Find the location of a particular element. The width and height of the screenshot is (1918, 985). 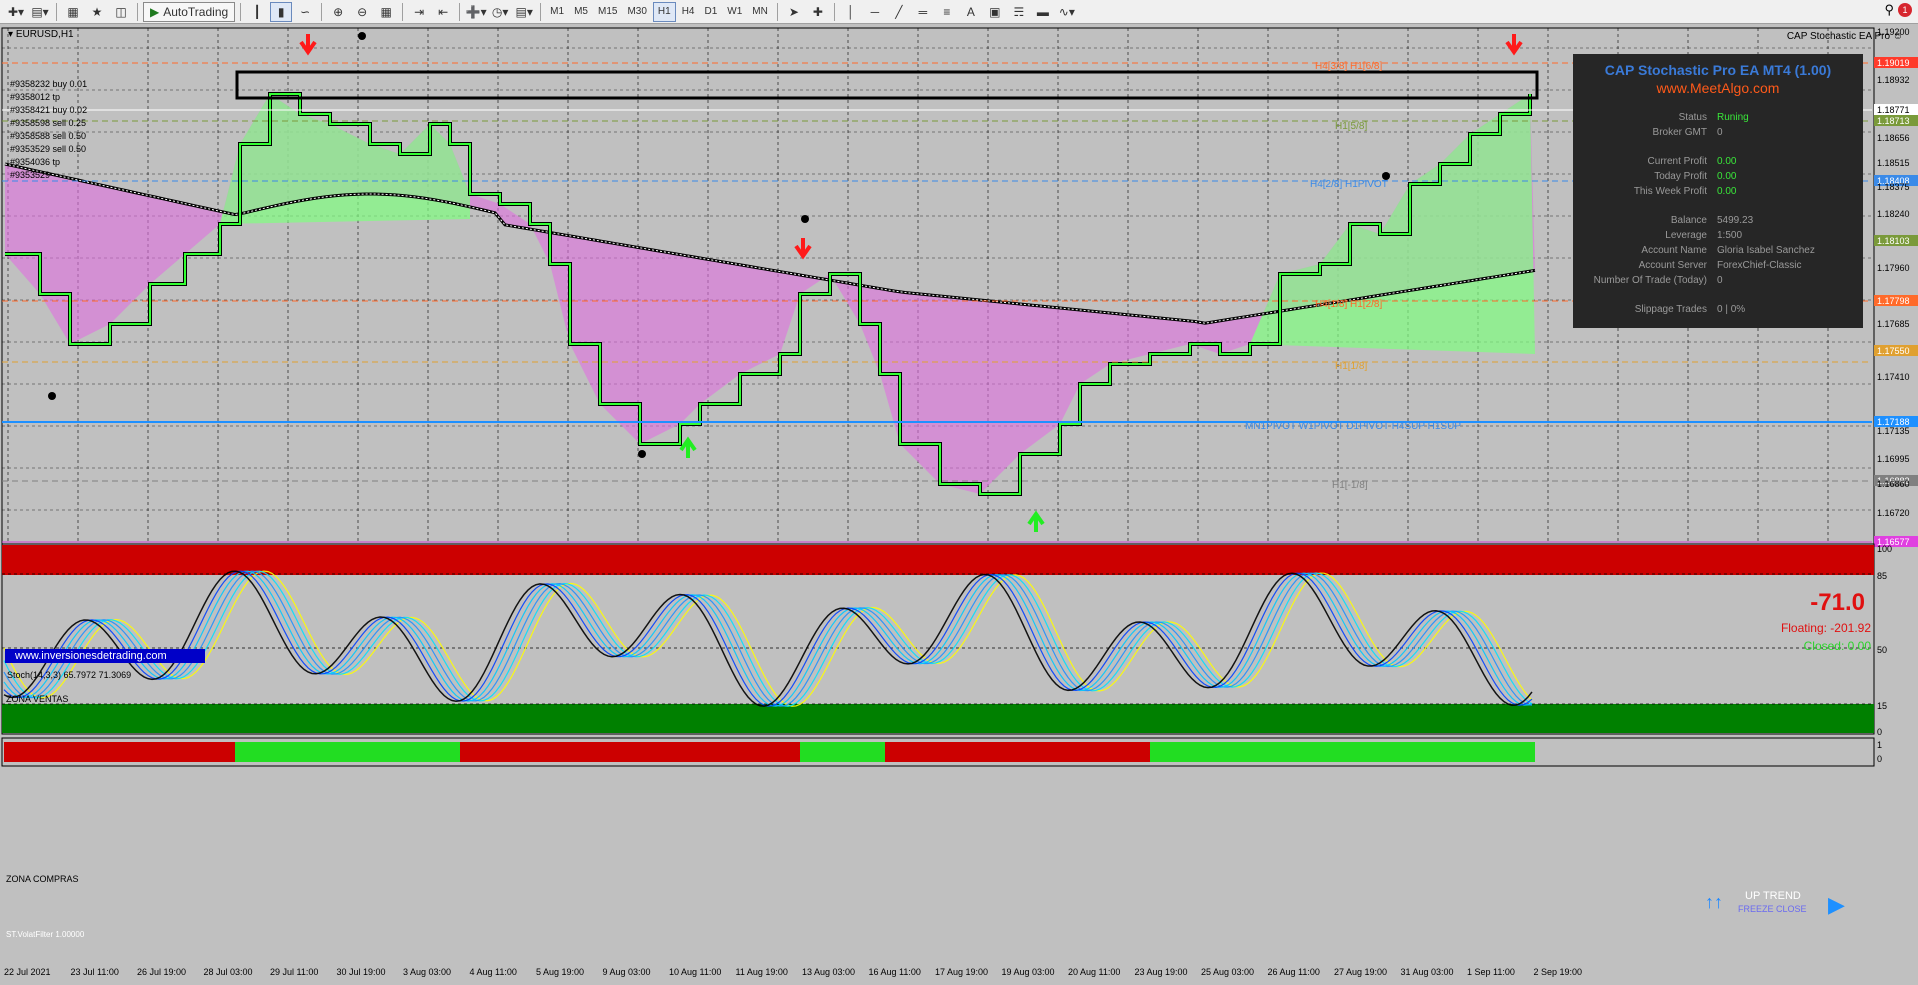

date-axis-label: 2 Sep 19:00 is located at coordinates (1558, 972).